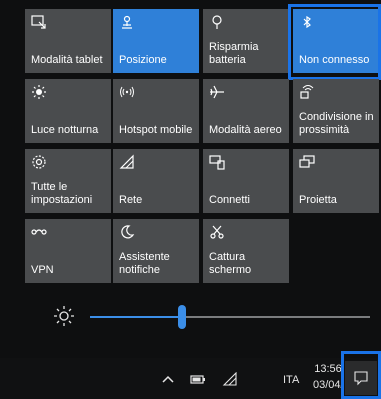 The image size is (381, 399). I want to click on tile-label: Connetti, so click(229, 200).